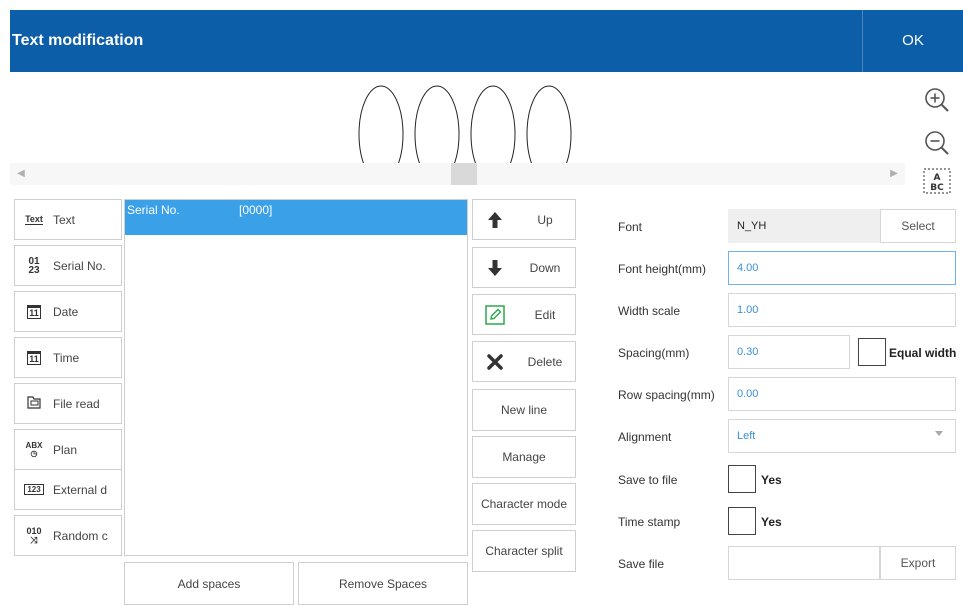 The height and width of the screenshot is (605, 963). I want to click on fit-text-icon: A BC, so click(937, 181).